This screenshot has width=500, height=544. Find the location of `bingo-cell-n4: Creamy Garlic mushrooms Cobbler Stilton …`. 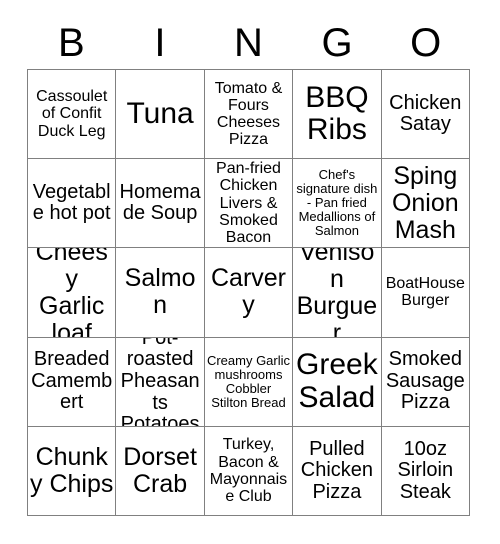

bingo-cell-n4: Creamy Garlic mushrooms Cobbler Stilton … is located at coordinates (249, 382).